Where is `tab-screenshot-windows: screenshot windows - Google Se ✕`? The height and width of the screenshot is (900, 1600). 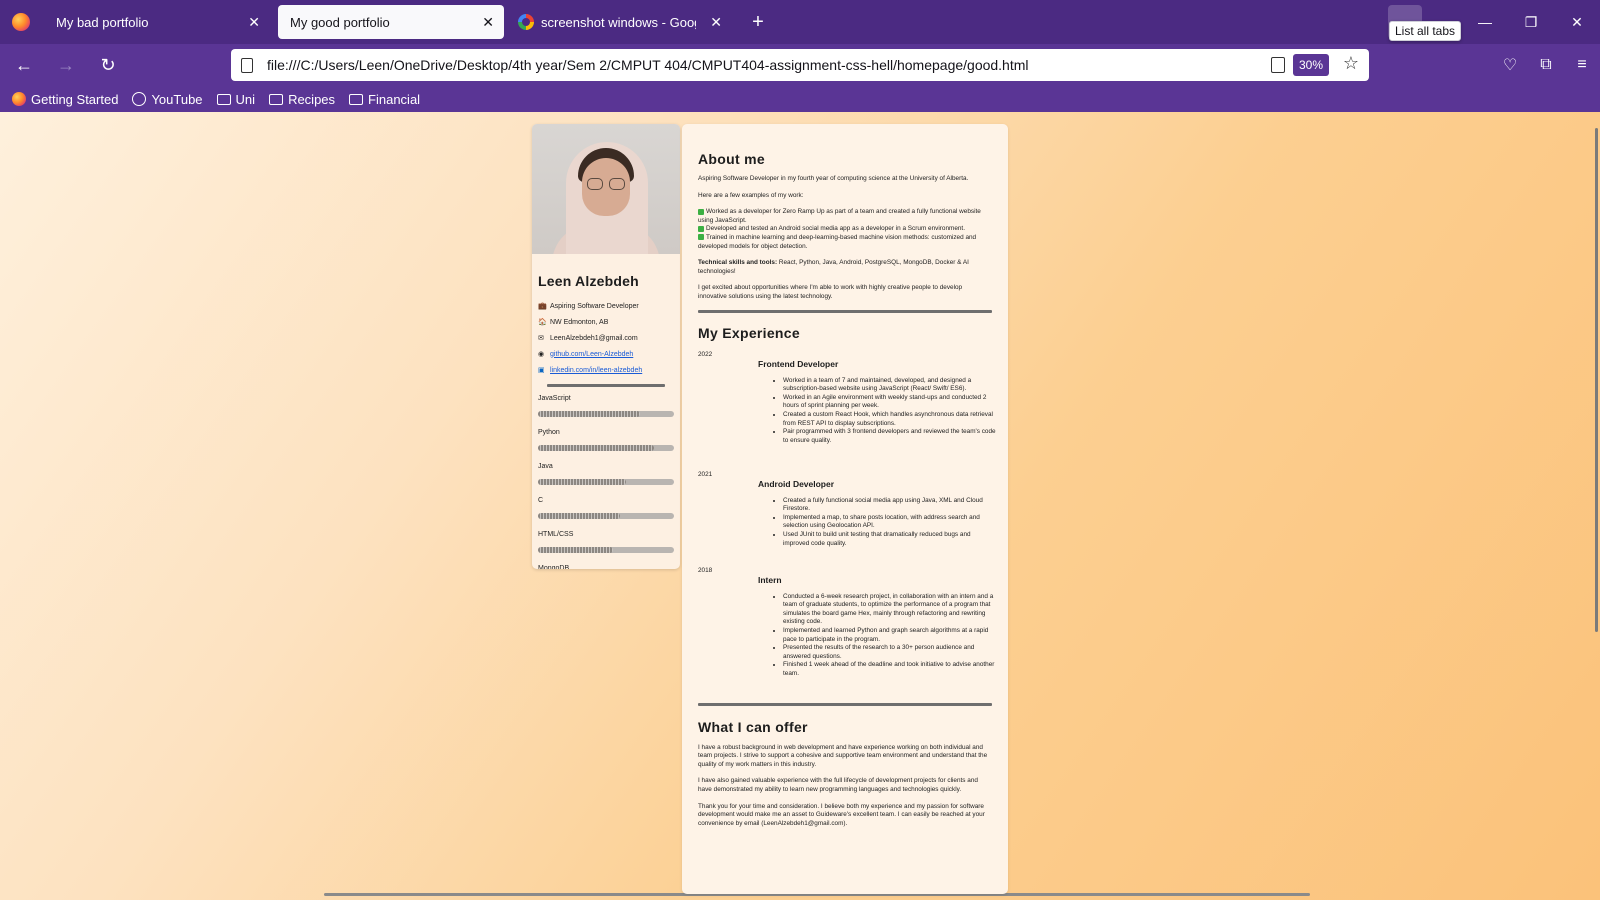
tab-screenshot-windows: screenshot windows - Google Se ✕ is located at coordinates (619, 22).